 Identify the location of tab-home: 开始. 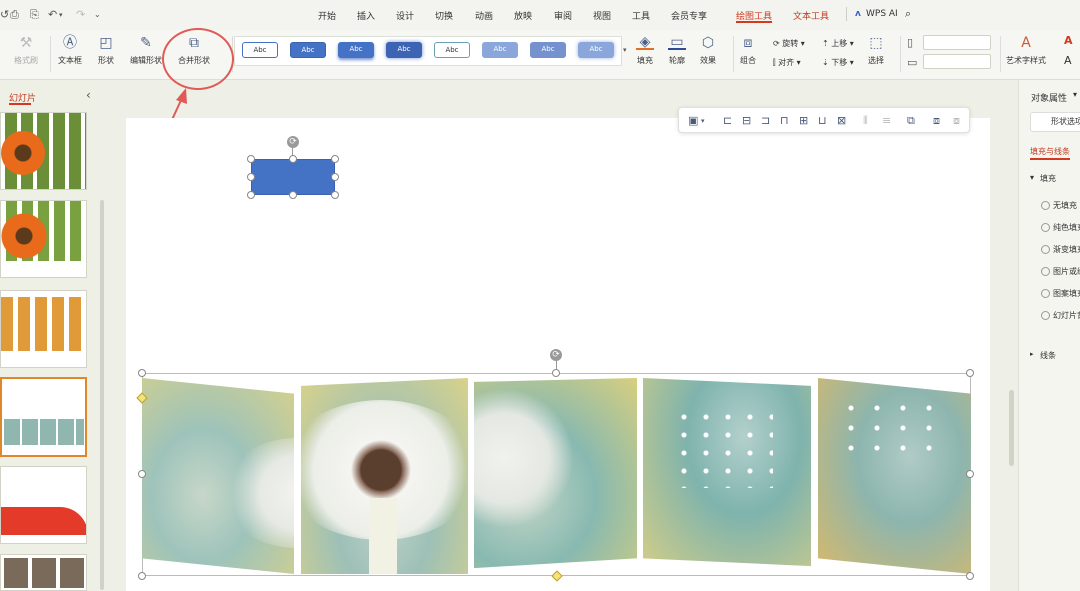
(327, 15).